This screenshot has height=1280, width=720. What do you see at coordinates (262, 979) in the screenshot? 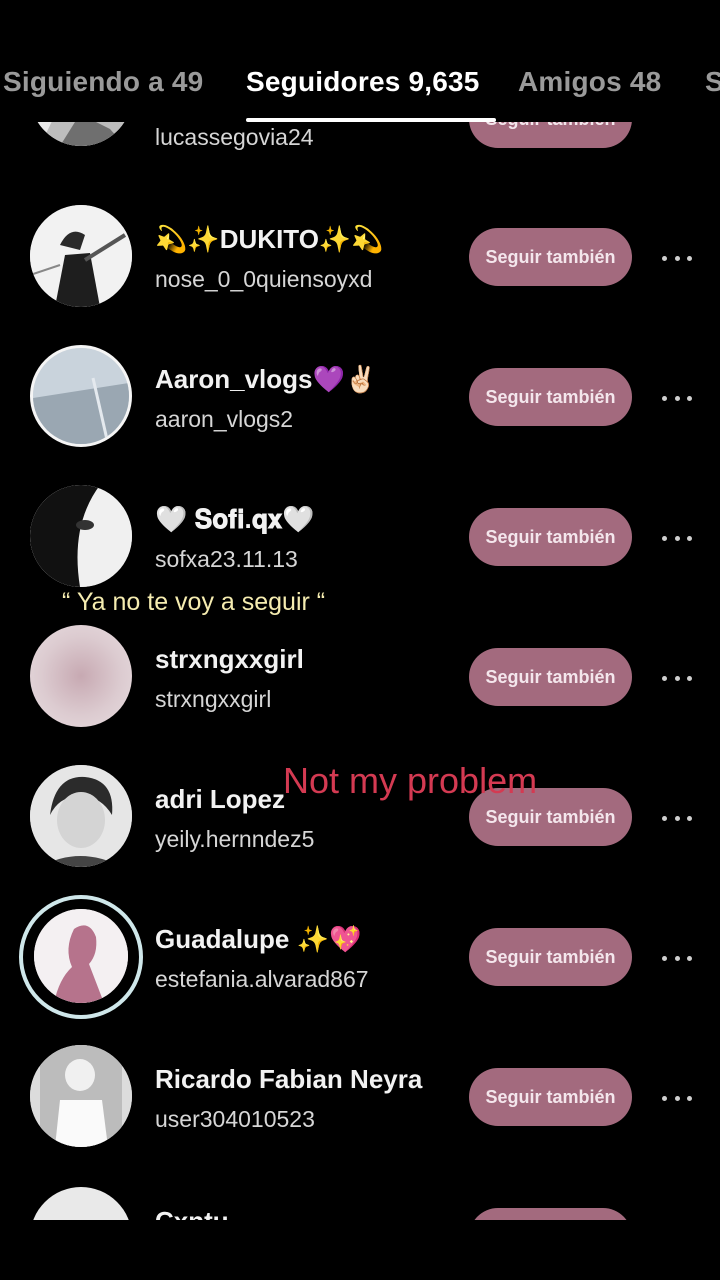
I see `username: estefania.alvarad867` at bounding box center [262, 979].